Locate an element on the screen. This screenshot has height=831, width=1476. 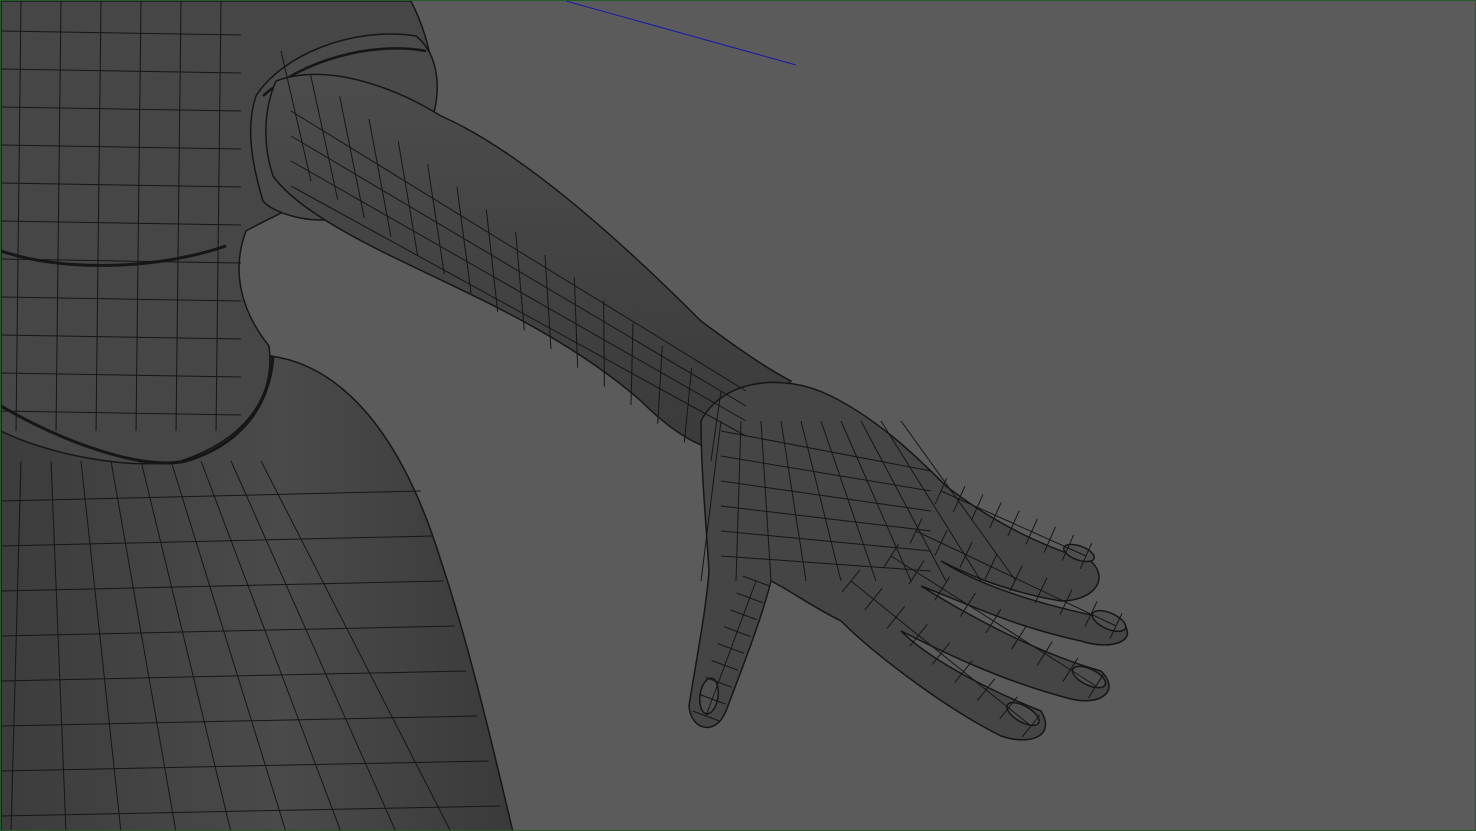
hand-mesh is located at coordinates (908, 561).